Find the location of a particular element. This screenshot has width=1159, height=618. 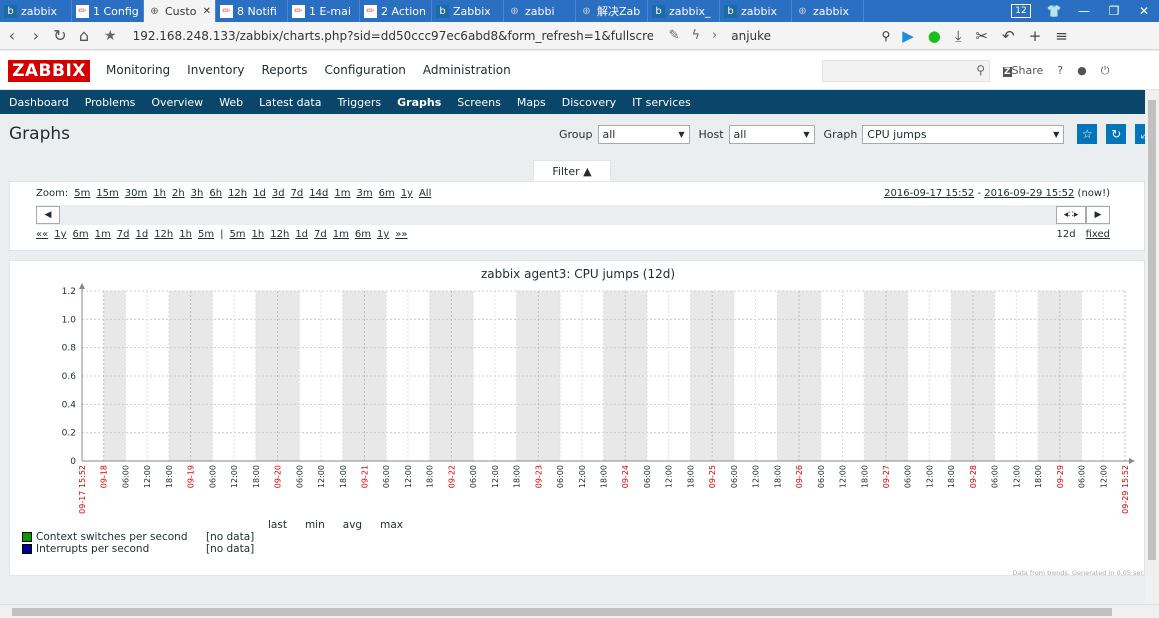

zoom-link: 12h is located at coordinates (237, 193).